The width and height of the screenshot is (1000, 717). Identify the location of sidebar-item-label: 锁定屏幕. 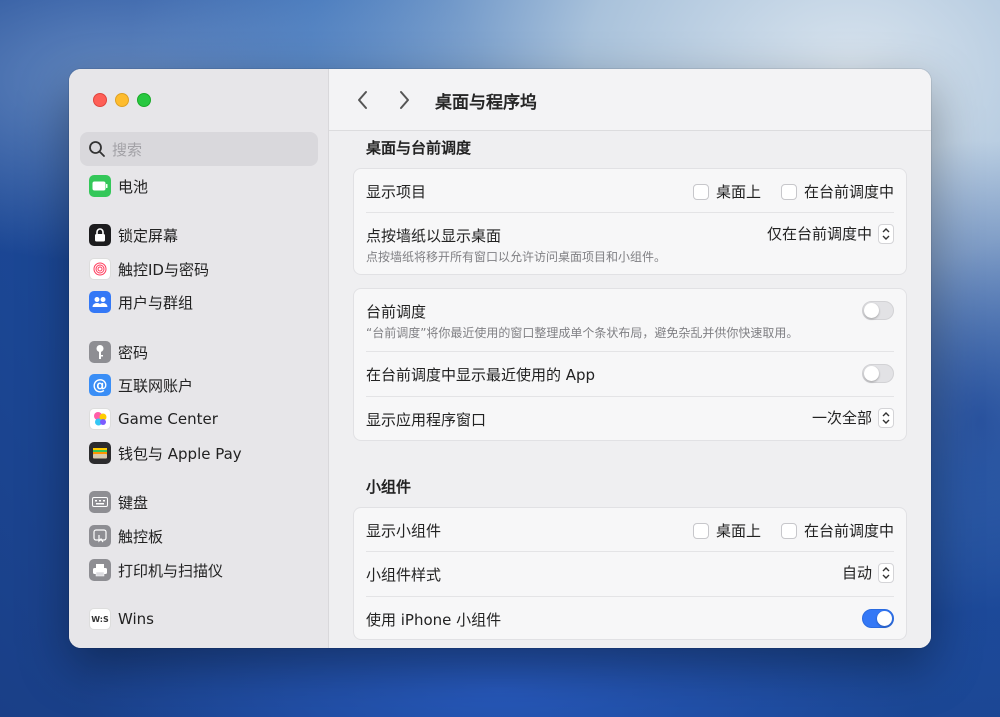
(148, 235).